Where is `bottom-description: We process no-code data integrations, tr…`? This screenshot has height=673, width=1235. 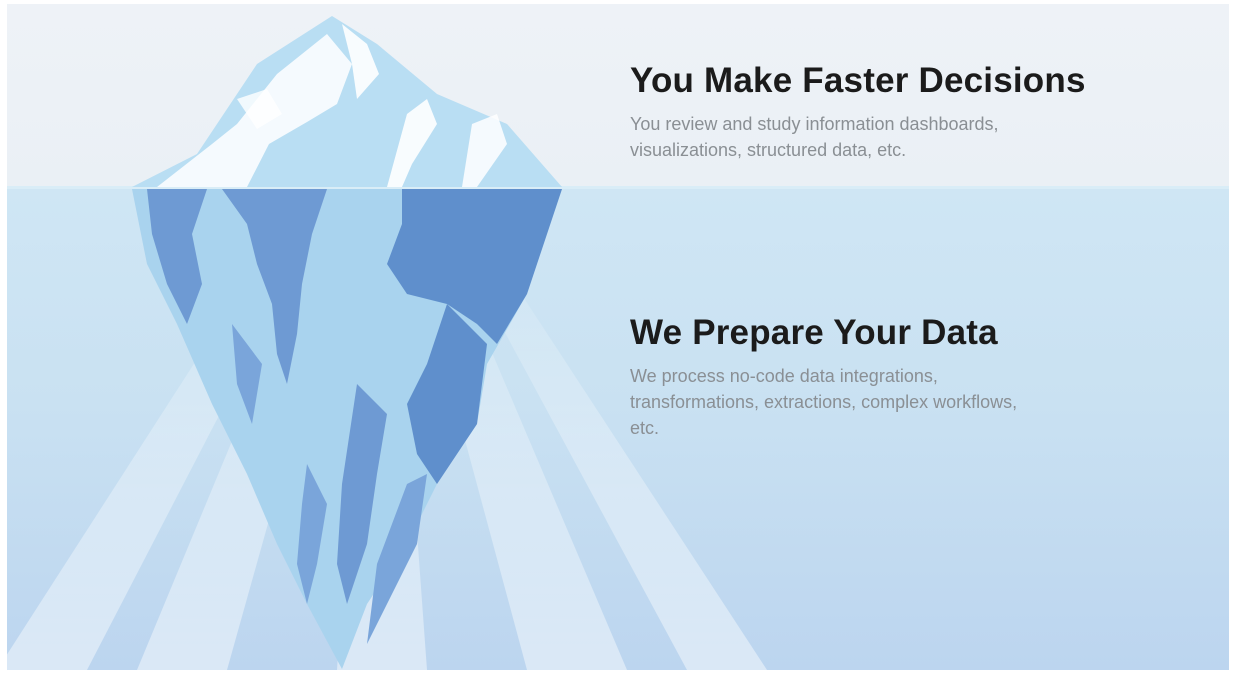 bottom-description: We process no-code data integrations, tr… is located at coordinates (824, 401).